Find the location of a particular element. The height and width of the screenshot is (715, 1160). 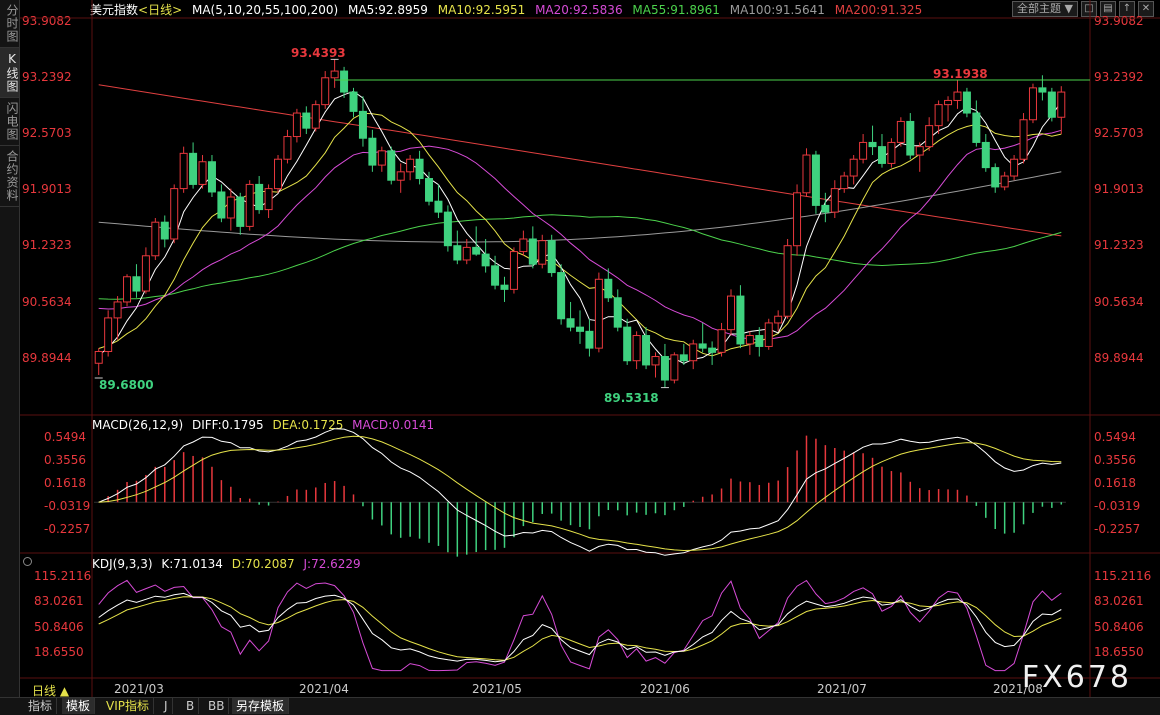

tab-templates: 模板 is located at coordinates (79, 706).